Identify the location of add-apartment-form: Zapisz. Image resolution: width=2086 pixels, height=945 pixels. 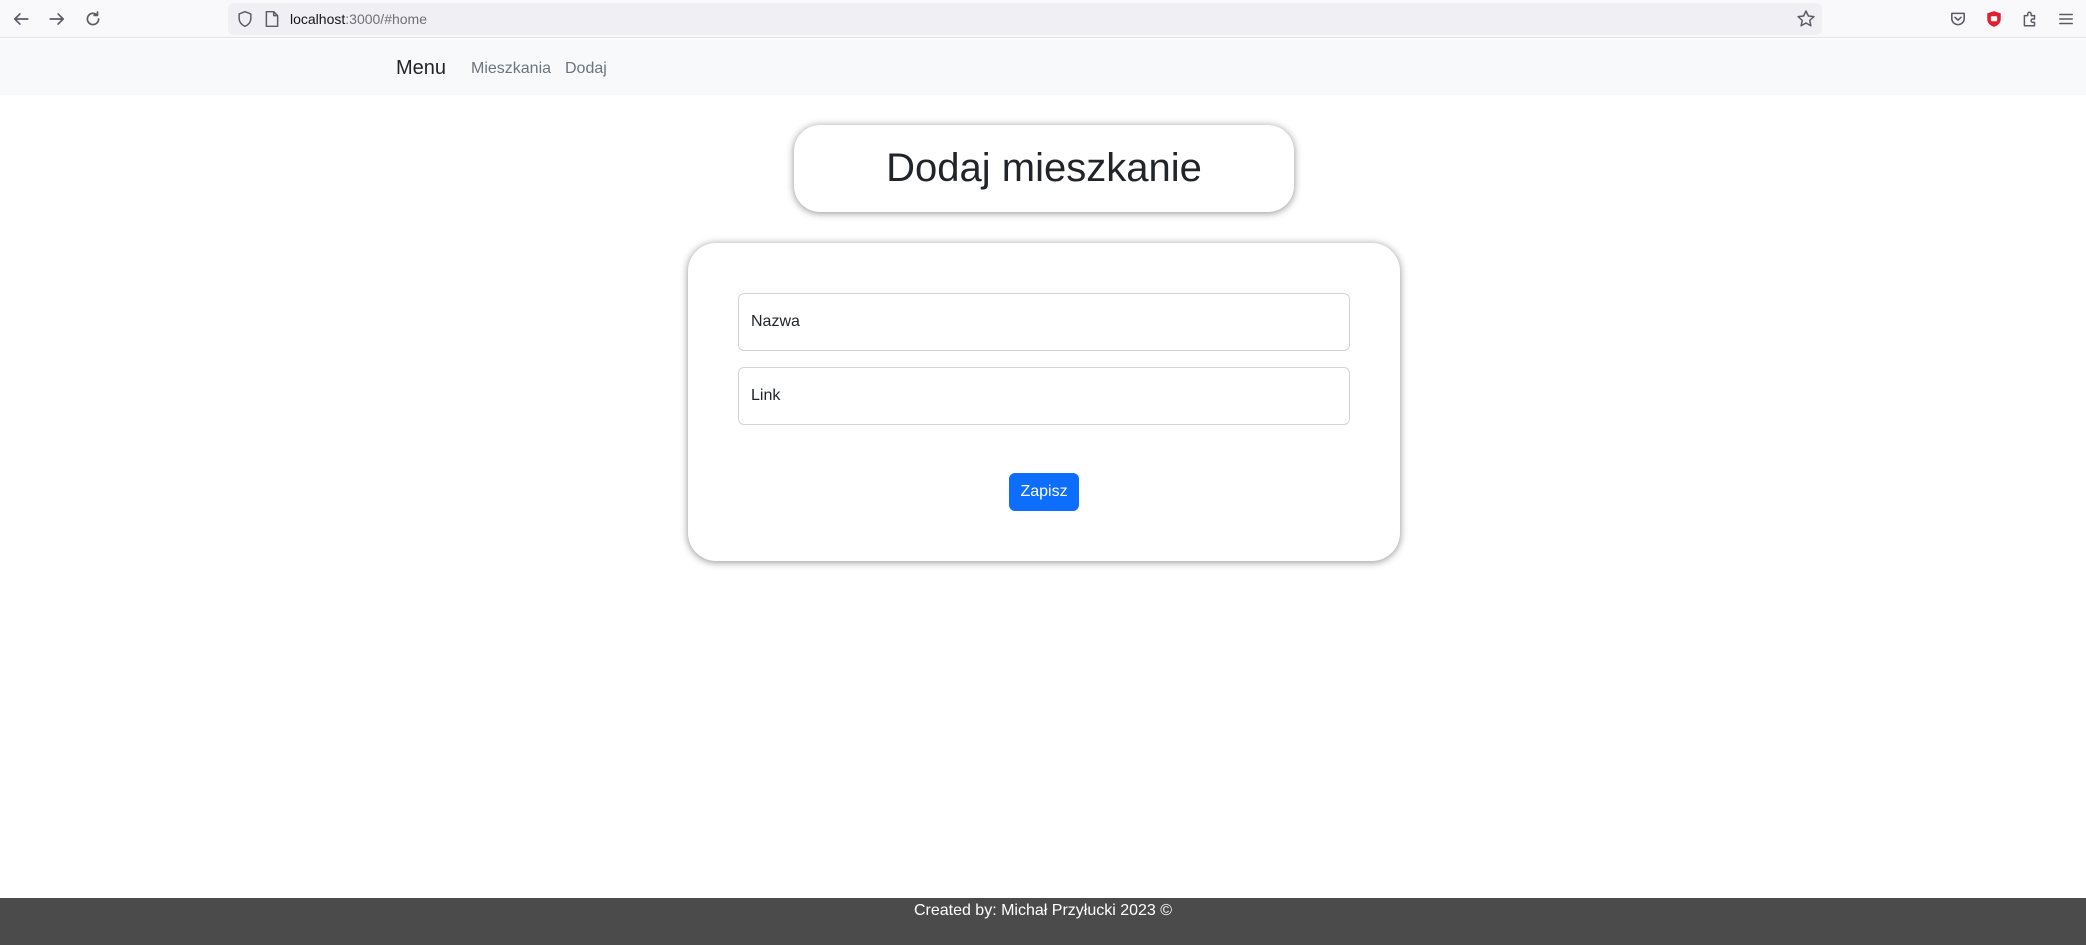
(1044, 402).